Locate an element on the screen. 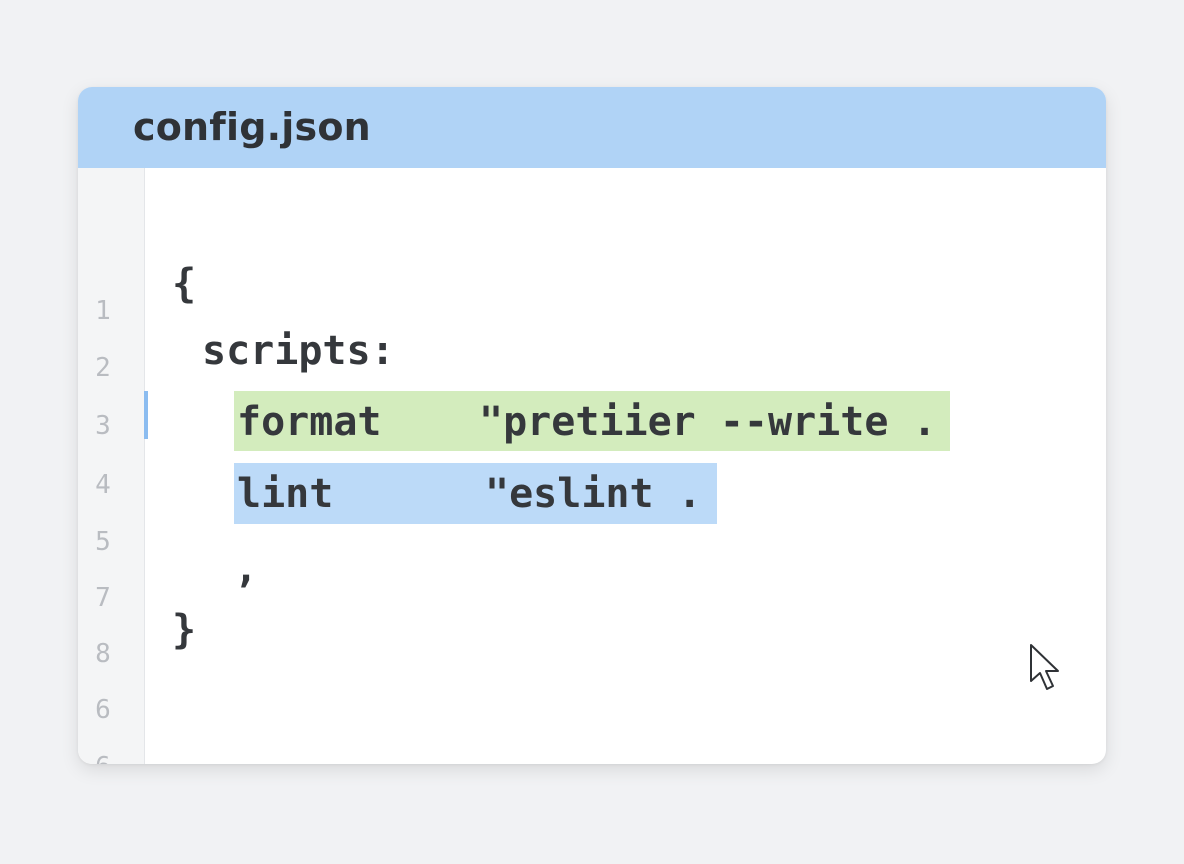 The height and width of the screenshot is (864, 1184). line-number: 8 is located at coordinates (103, 654).